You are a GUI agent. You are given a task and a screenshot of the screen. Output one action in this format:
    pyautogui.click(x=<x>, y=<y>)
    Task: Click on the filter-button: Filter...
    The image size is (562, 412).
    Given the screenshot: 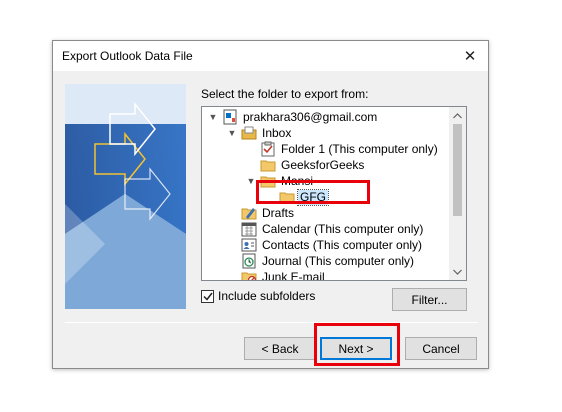 What is the action you would take?
    pyautogui.click(x=429, y=299)
    